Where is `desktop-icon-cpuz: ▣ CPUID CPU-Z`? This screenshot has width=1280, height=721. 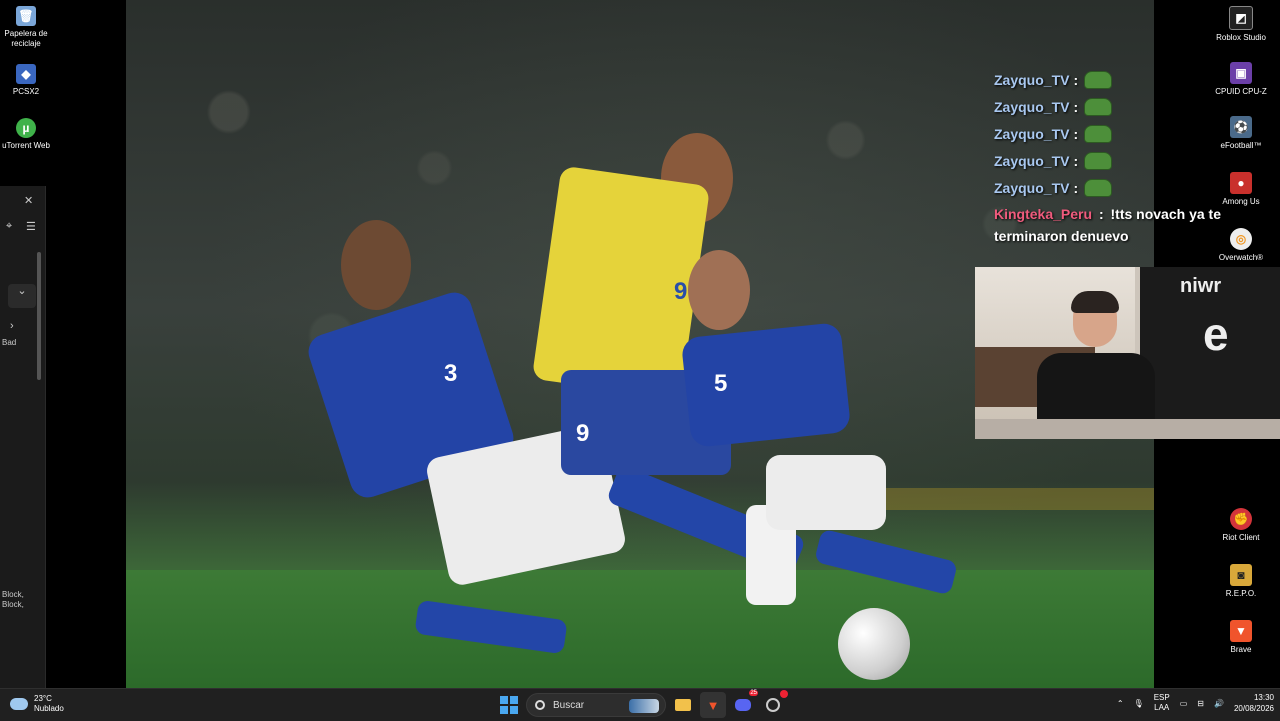
desktop-icon-cpuz: ▣ CPUID CPU-Z is located at coordinates (1241, 79).